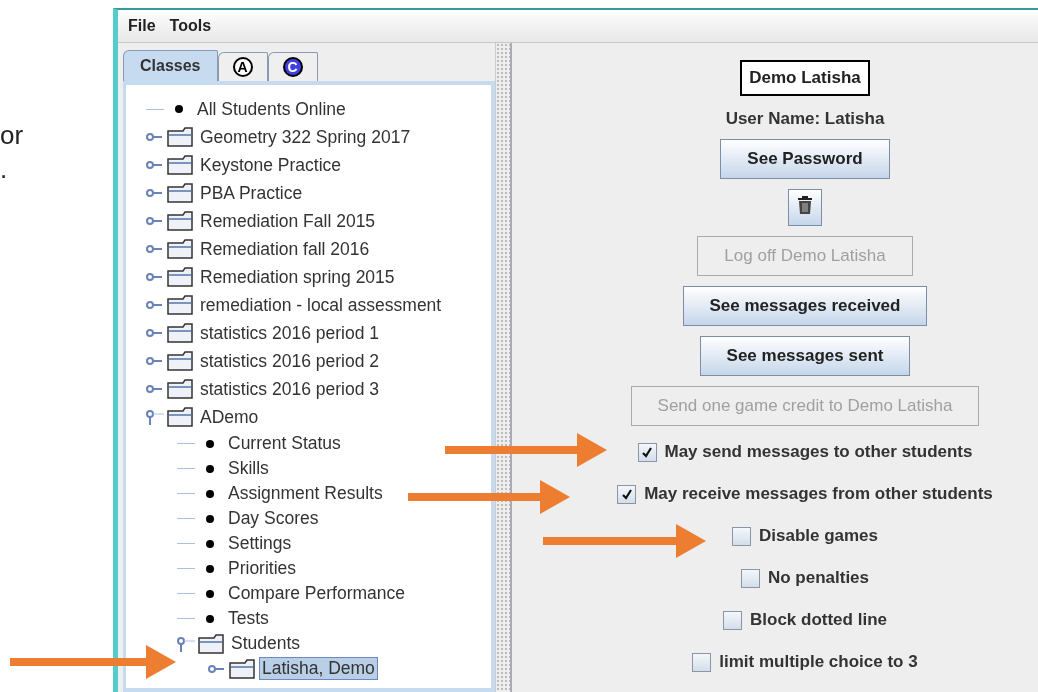  Describe the element at coordinates (289, 389) in the screenshot. I see `tree-item: statistics 2016 period 3` at that location.